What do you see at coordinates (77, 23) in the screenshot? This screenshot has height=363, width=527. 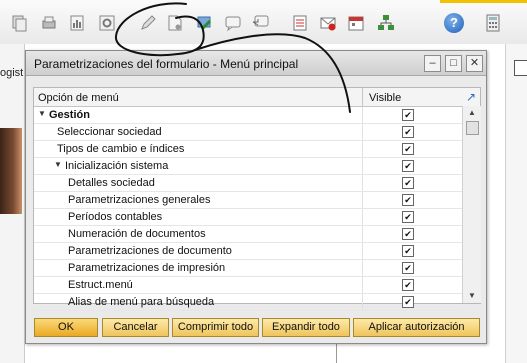 I see `report-icon` at bounding box center [77, 23].